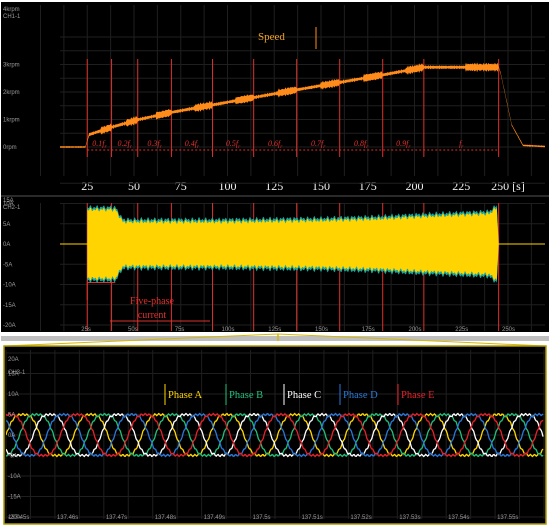 This screenshot has width=550, height=529. Describe the element at coordinates (9, 306) in the screenshot. I see `current-ytick: -15A` at that location.